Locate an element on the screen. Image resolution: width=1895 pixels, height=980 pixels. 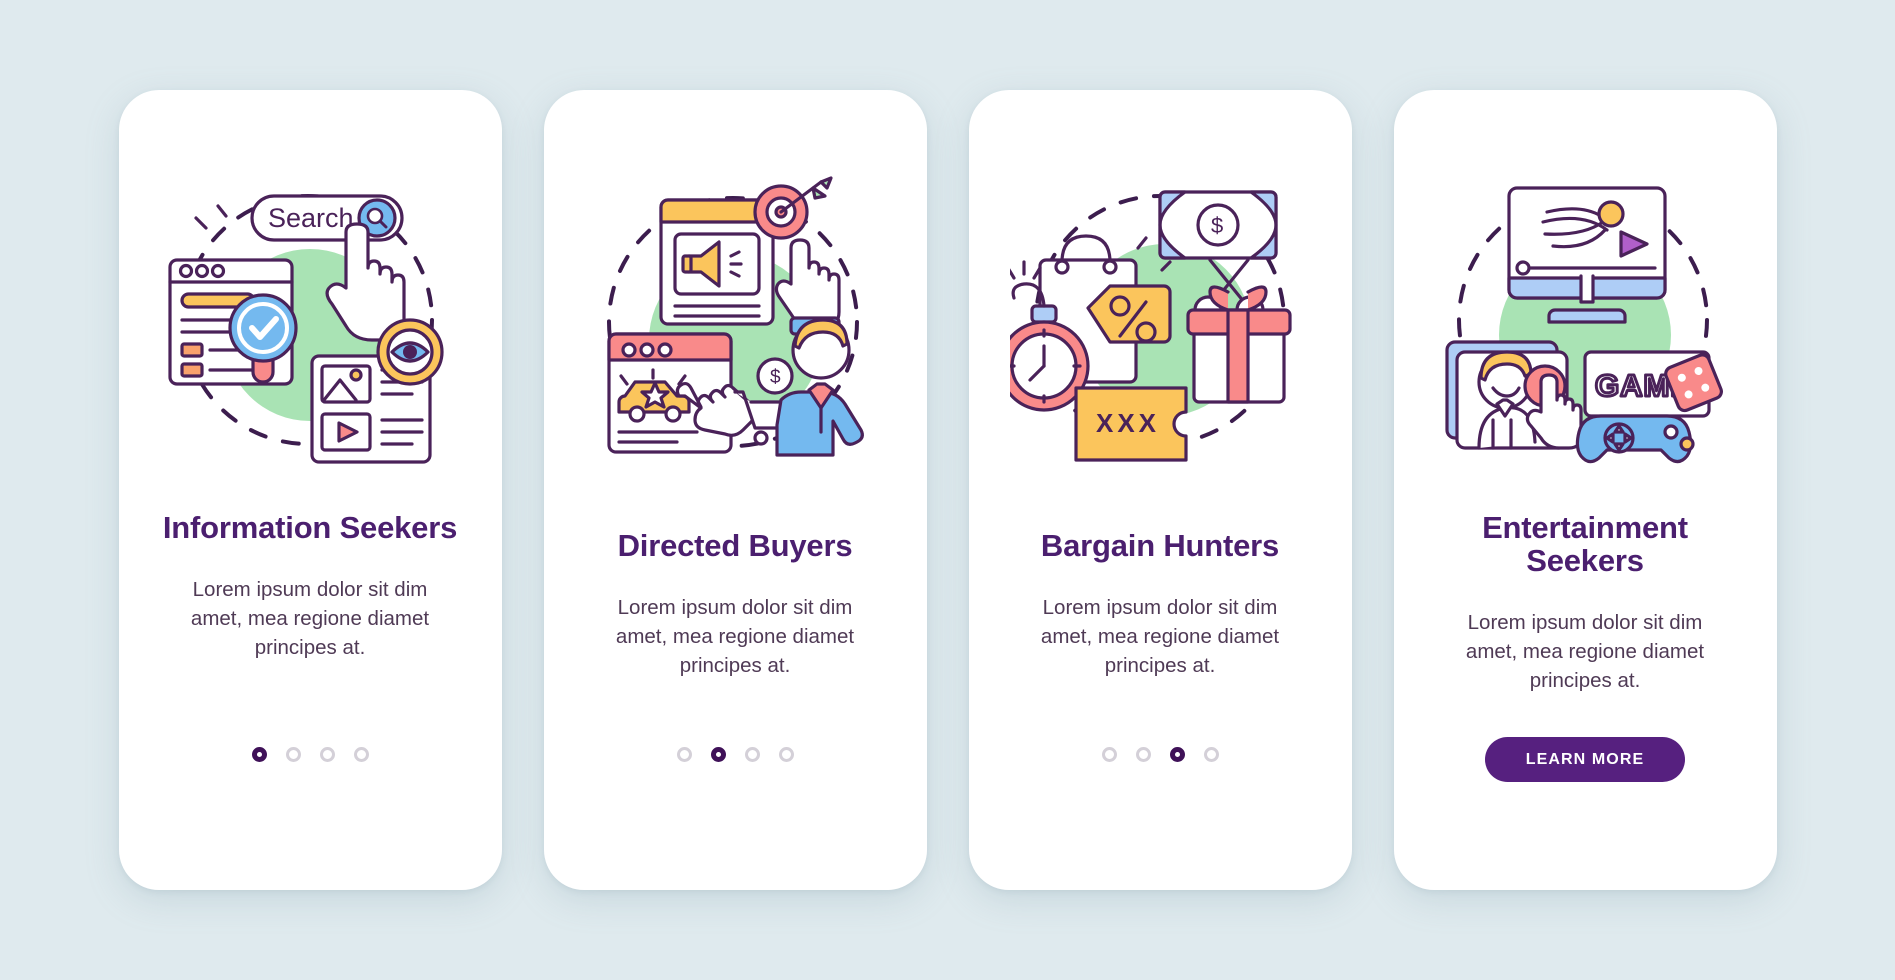
directed-buyers-illustration: $ is located at coordinates (735, 320).